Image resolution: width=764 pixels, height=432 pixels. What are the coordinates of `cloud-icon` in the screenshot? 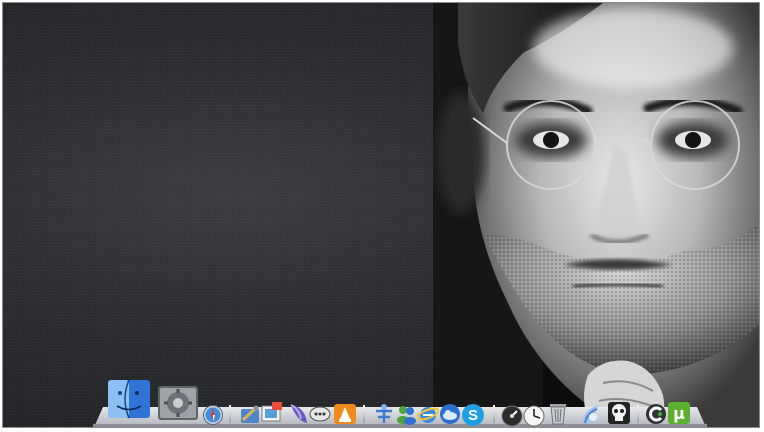 It's located at (450, 414).